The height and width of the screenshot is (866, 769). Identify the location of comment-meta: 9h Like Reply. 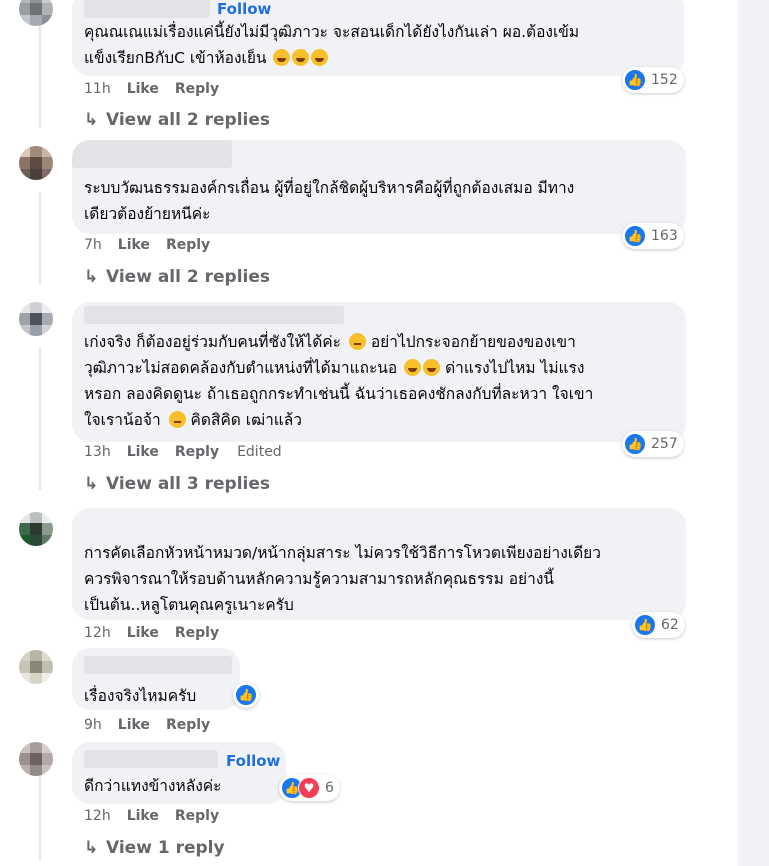
(155, 725).